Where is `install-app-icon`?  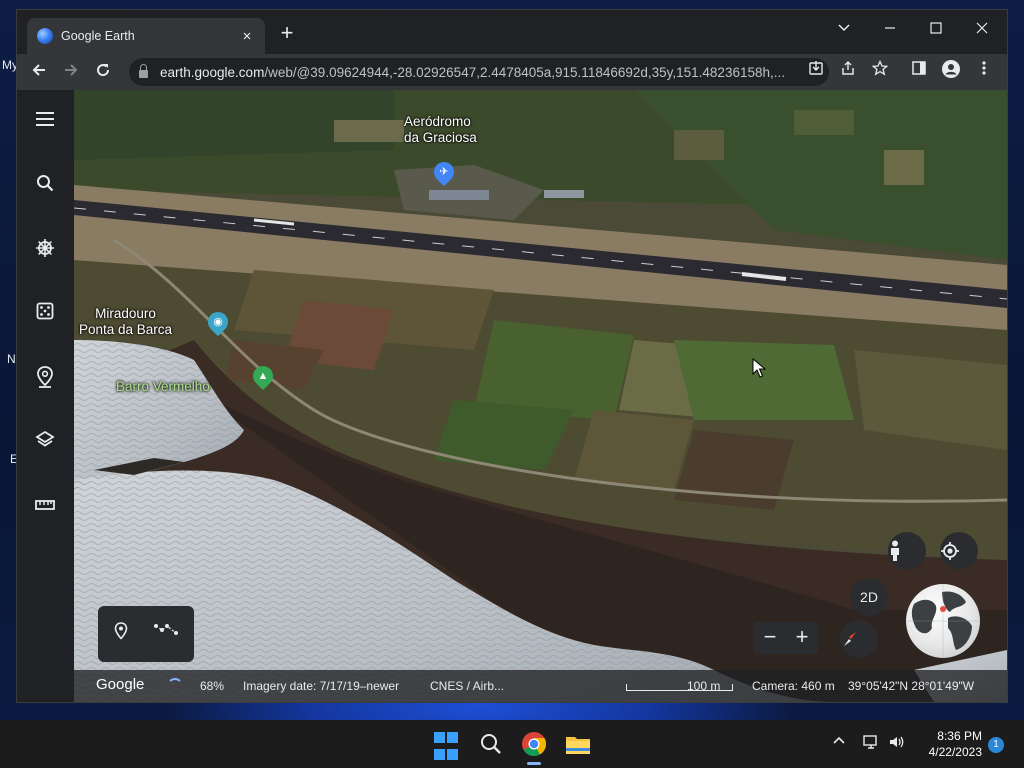 install-app-icon is located at coordinates (816, 72).